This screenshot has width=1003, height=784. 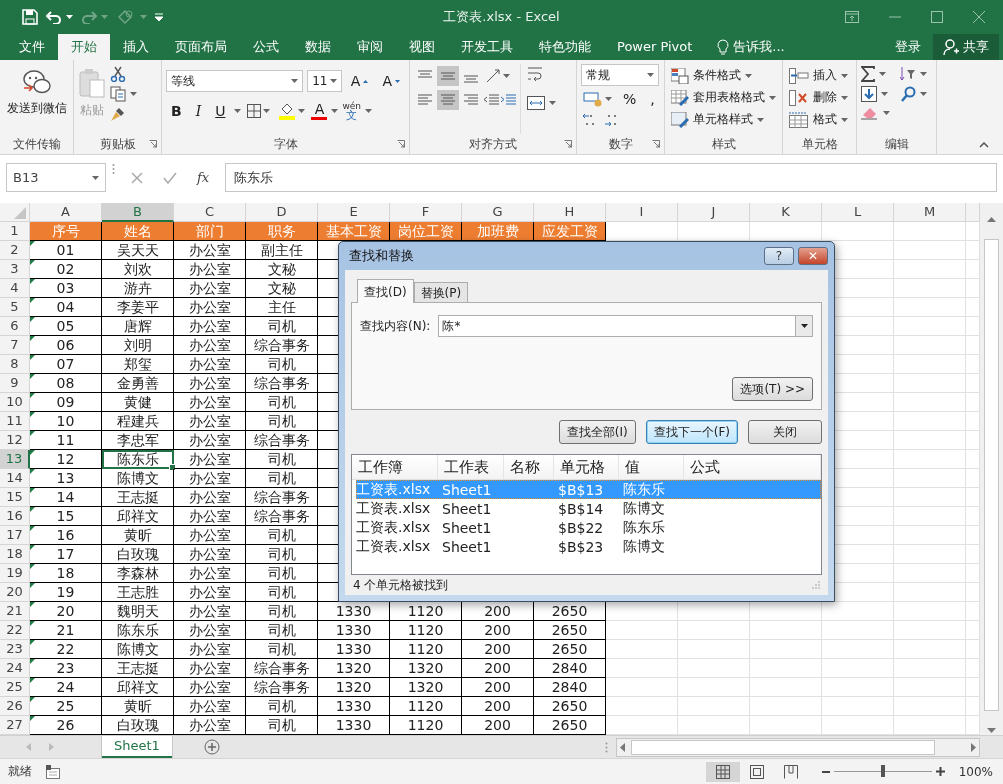 What do you see at coordinates (395, 467) in the screenshot?
I see `list-column-header: 工作簿` at bounding box center [395, 467].